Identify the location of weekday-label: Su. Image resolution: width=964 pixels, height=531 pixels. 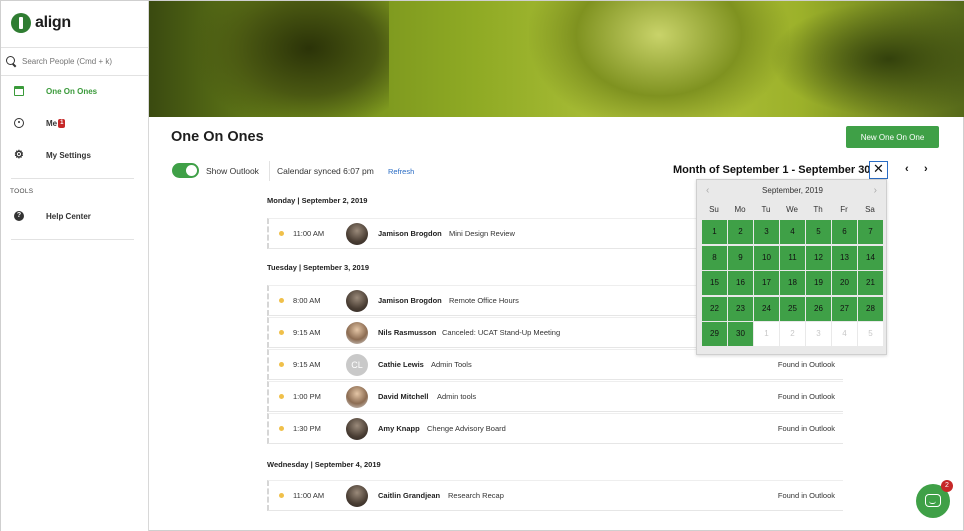
(714, 209).